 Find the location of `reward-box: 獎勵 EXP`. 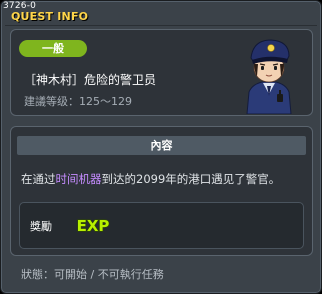

reward-box: 獎勵 EXP is located at coordinates (161, 225).